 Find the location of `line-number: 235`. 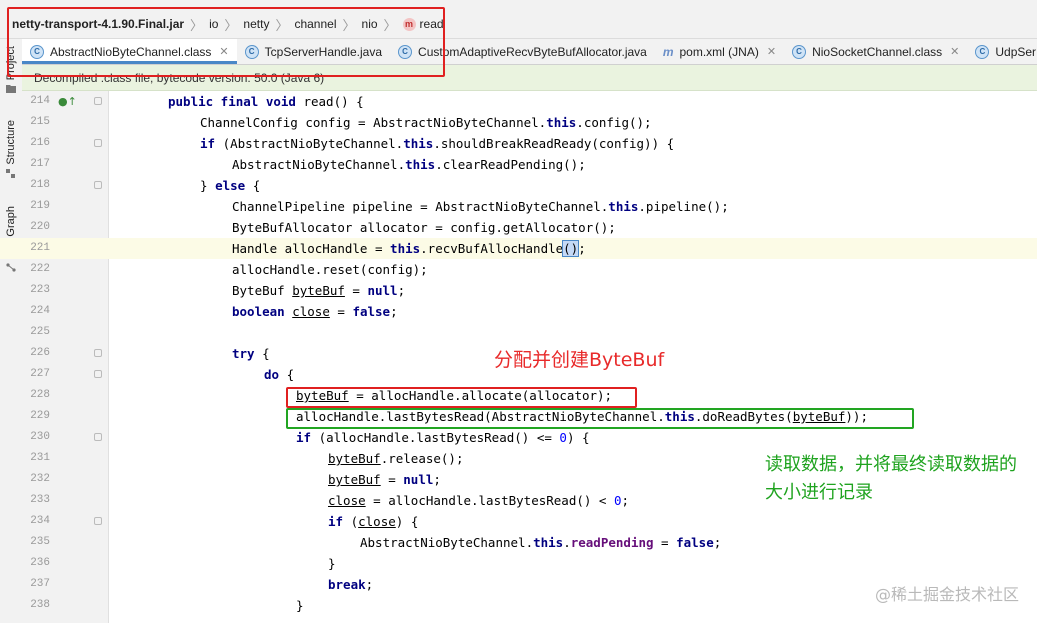

line-number: 235 is located at coordinates (40, 542).